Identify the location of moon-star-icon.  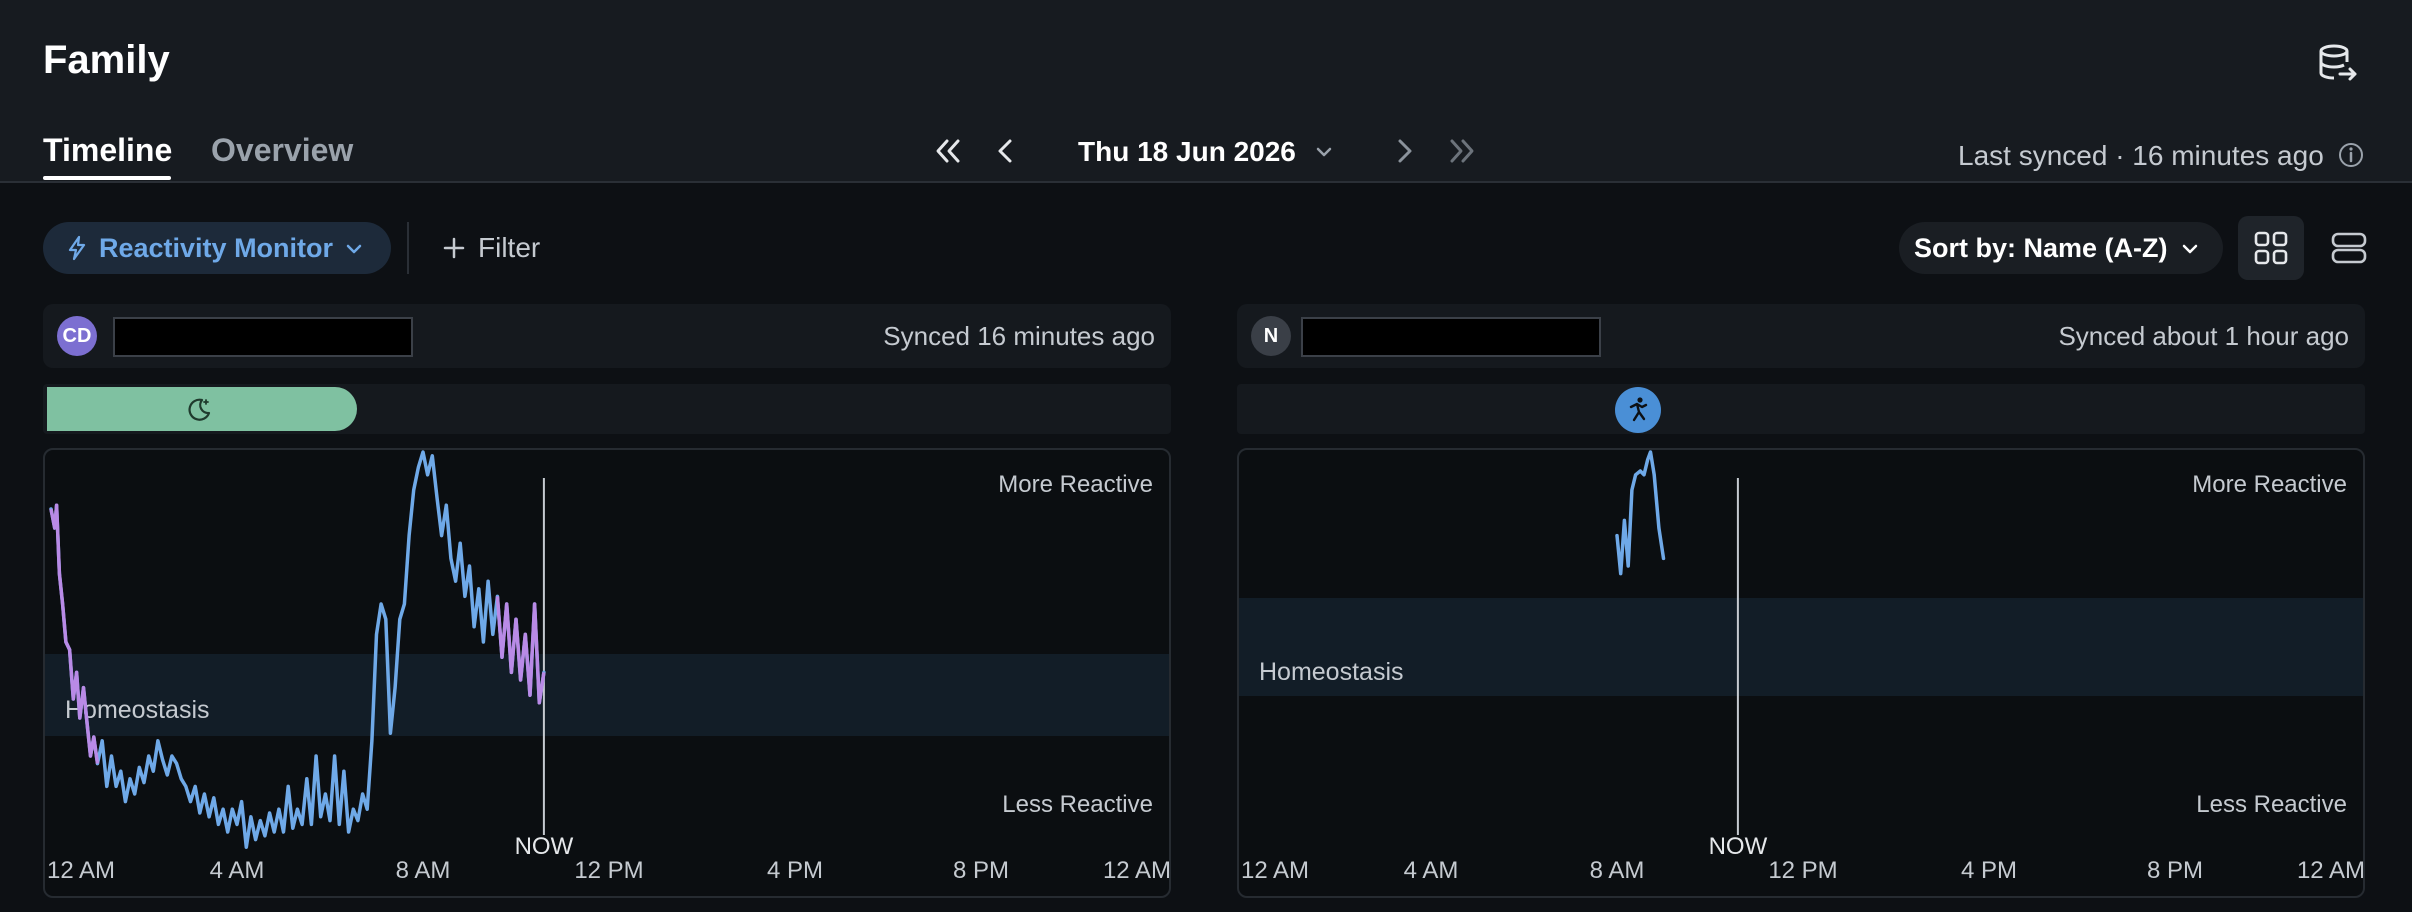
(199, 409).